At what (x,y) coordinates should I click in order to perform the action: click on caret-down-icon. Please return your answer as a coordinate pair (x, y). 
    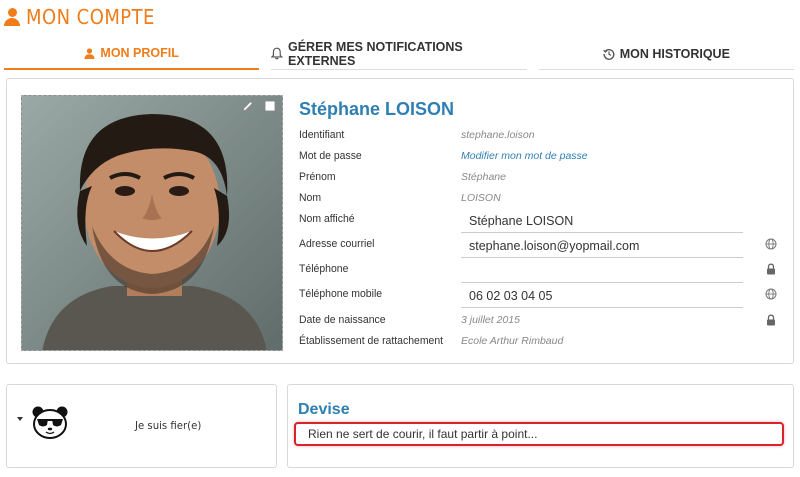
    Looking at the image, I should click on (20, 419).